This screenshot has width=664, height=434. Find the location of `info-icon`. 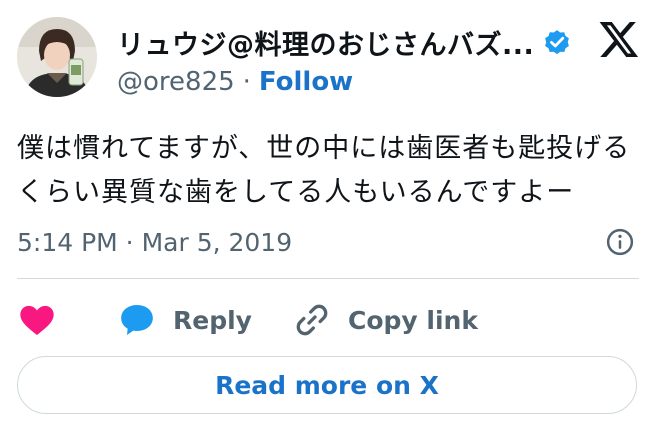

info-icon is located at coordinates (620, 242).